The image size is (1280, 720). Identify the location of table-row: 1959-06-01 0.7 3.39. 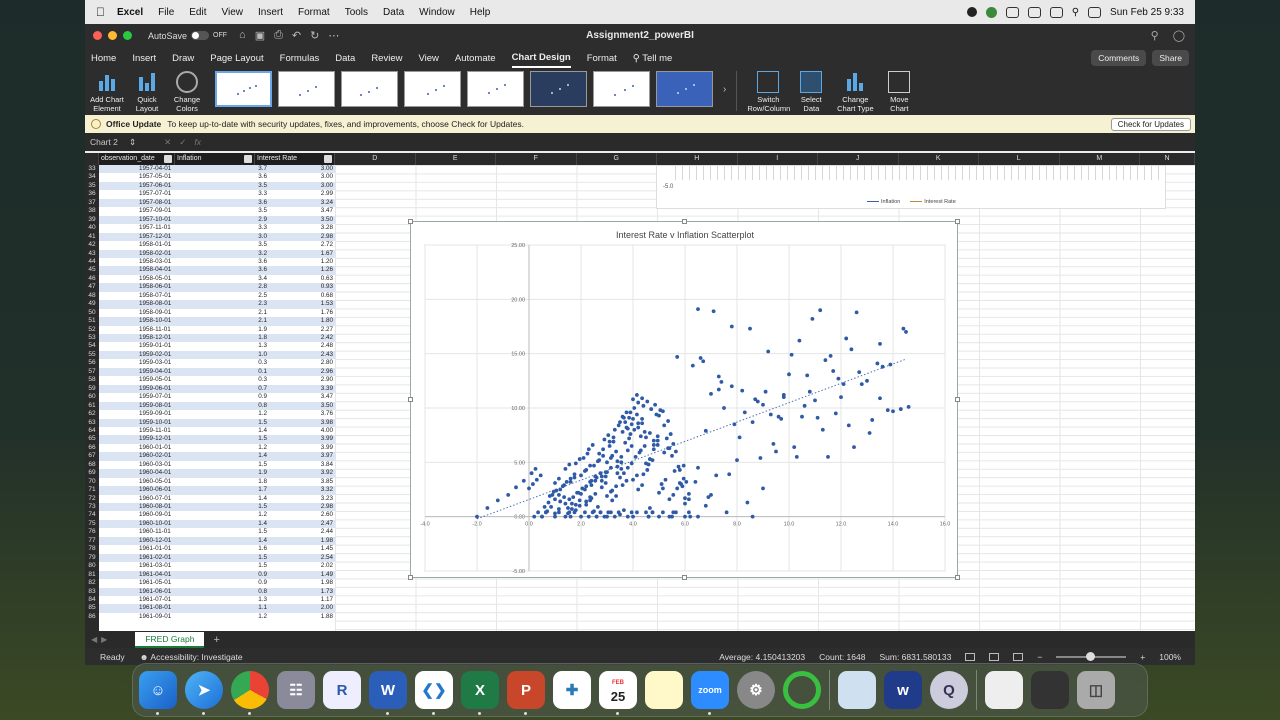
(217, 389).